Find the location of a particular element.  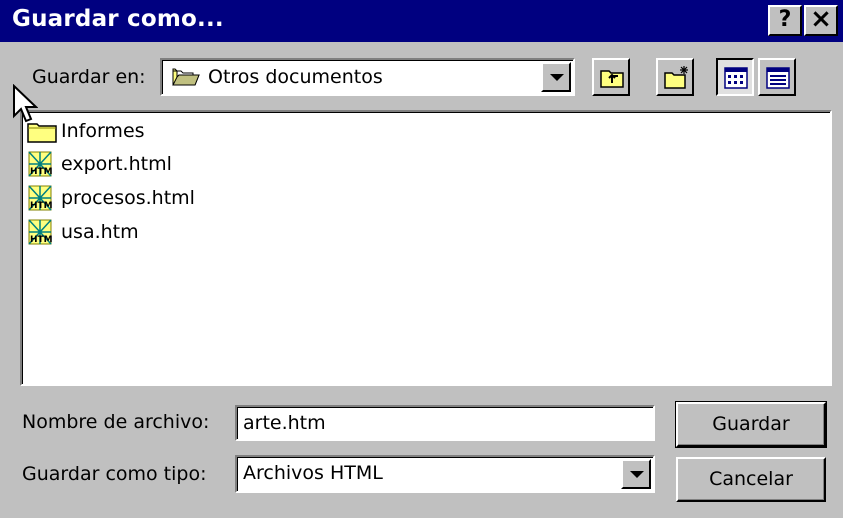

file-name: procesos.html is located at coordinates (128, 198).